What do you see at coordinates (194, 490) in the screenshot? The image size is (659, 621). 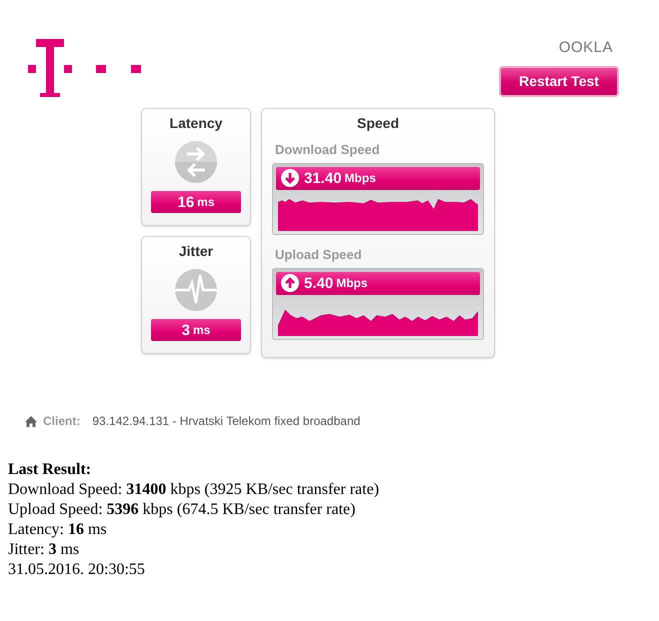 I see `result-line: Download Speed: 31400 kbps (3925 KB/sec transfer rate)` at bounding box center [194, 490].